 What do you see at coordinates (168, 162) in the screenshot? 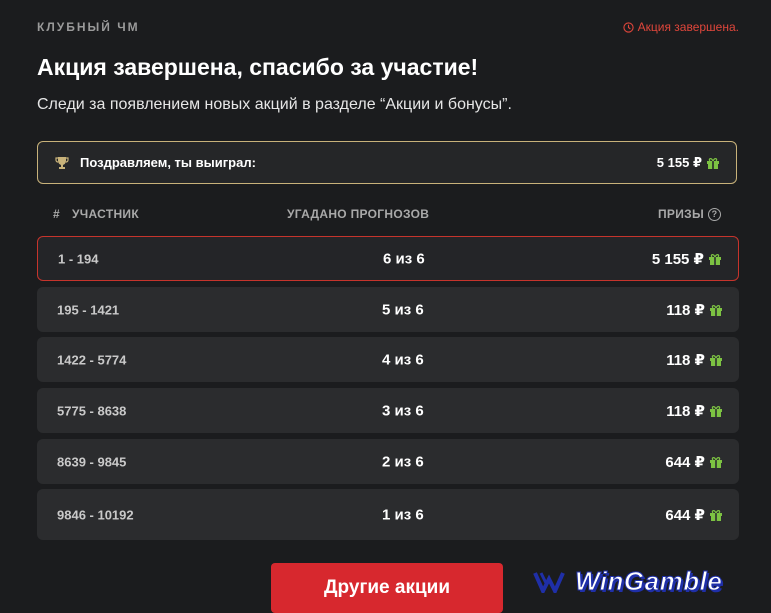
I see `winner-text: Поздравляем, ты выиграл:` at bounding box center [168, 162].